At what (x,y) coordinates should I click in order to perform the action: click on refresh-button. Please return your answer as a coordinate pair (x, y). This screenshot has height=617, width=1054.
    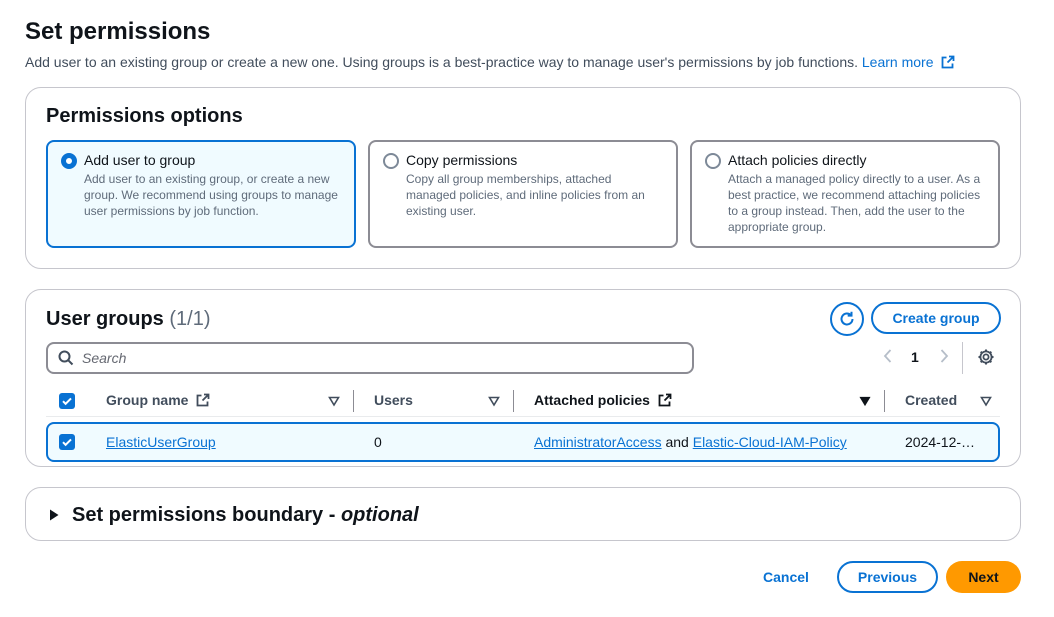
    Looking at the image, I should click on (847, 319).